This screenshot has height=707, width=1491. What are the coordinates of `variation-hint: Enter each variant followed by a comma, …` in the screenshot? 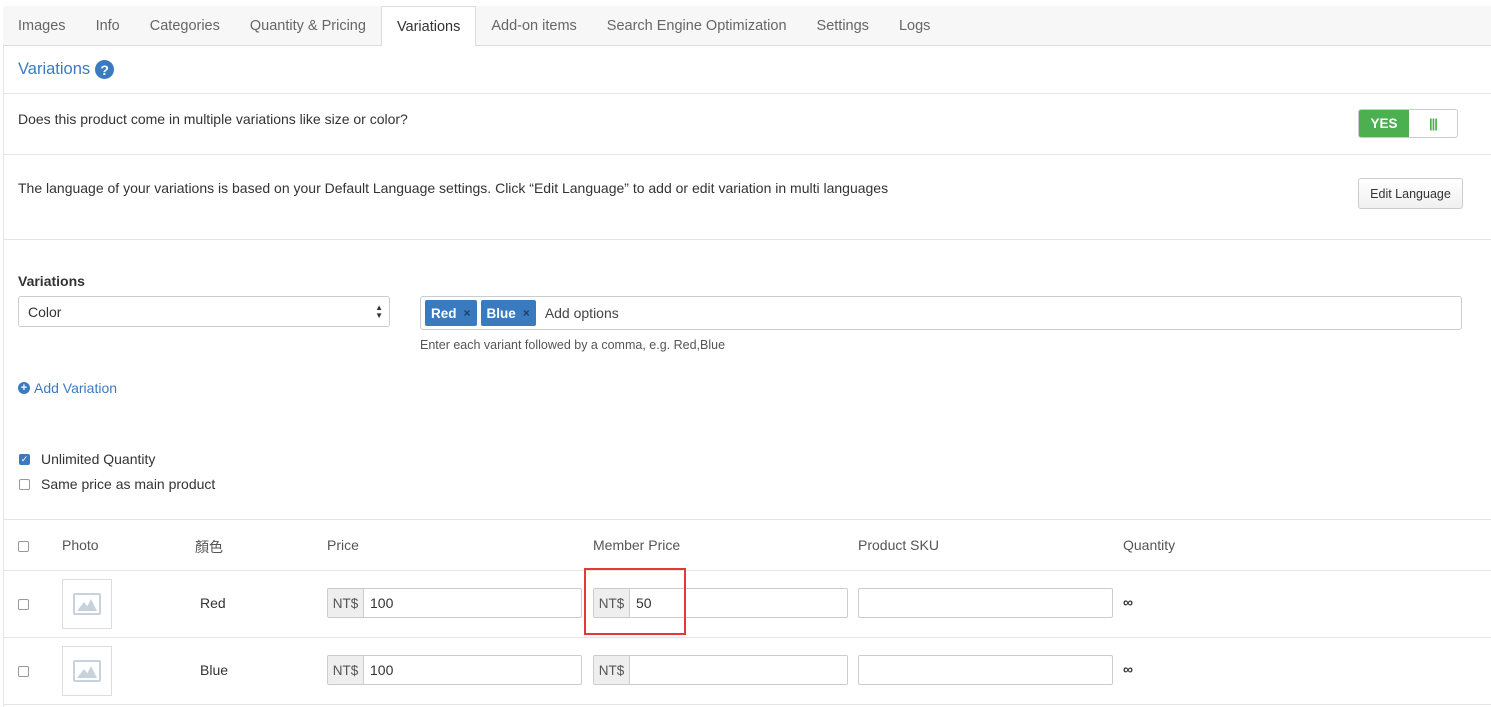 It's located at (573, 345).